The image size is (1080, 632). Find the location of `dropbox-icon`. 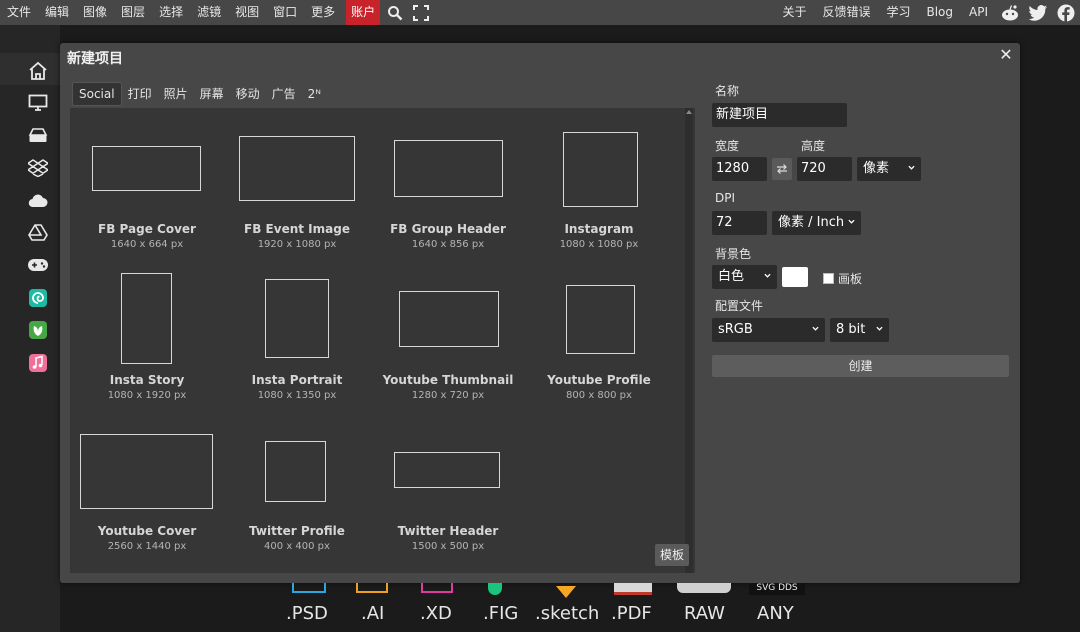

dropbox-icon is located at coordinates (38, 168).